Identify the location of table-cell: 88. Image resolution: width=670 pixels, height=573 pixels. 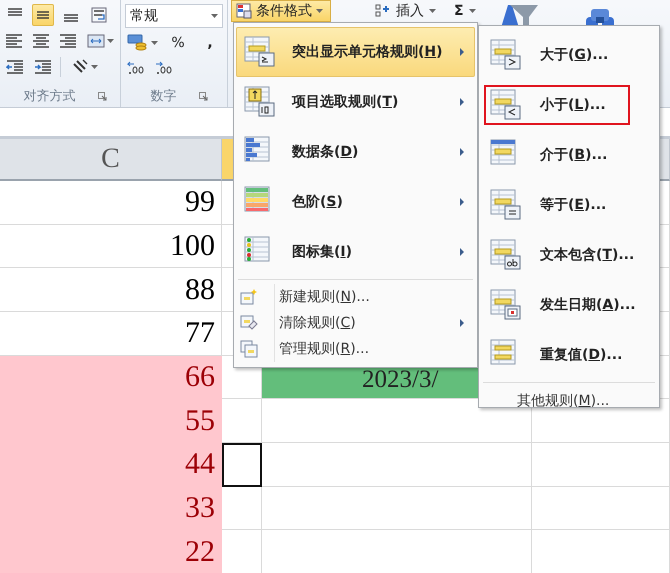
(111, 290).